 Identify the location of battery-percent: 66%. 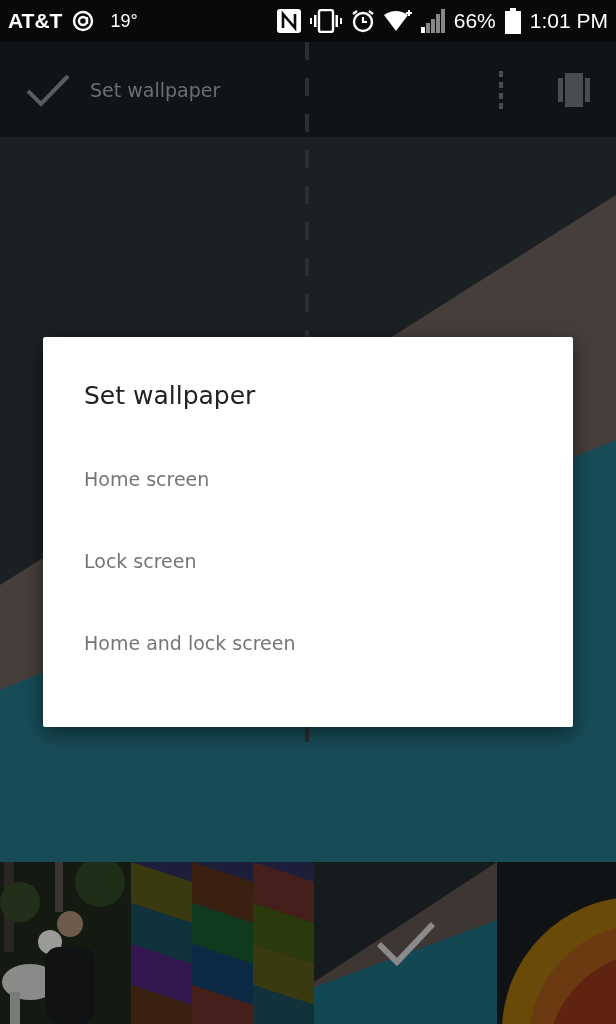
(474, 21).